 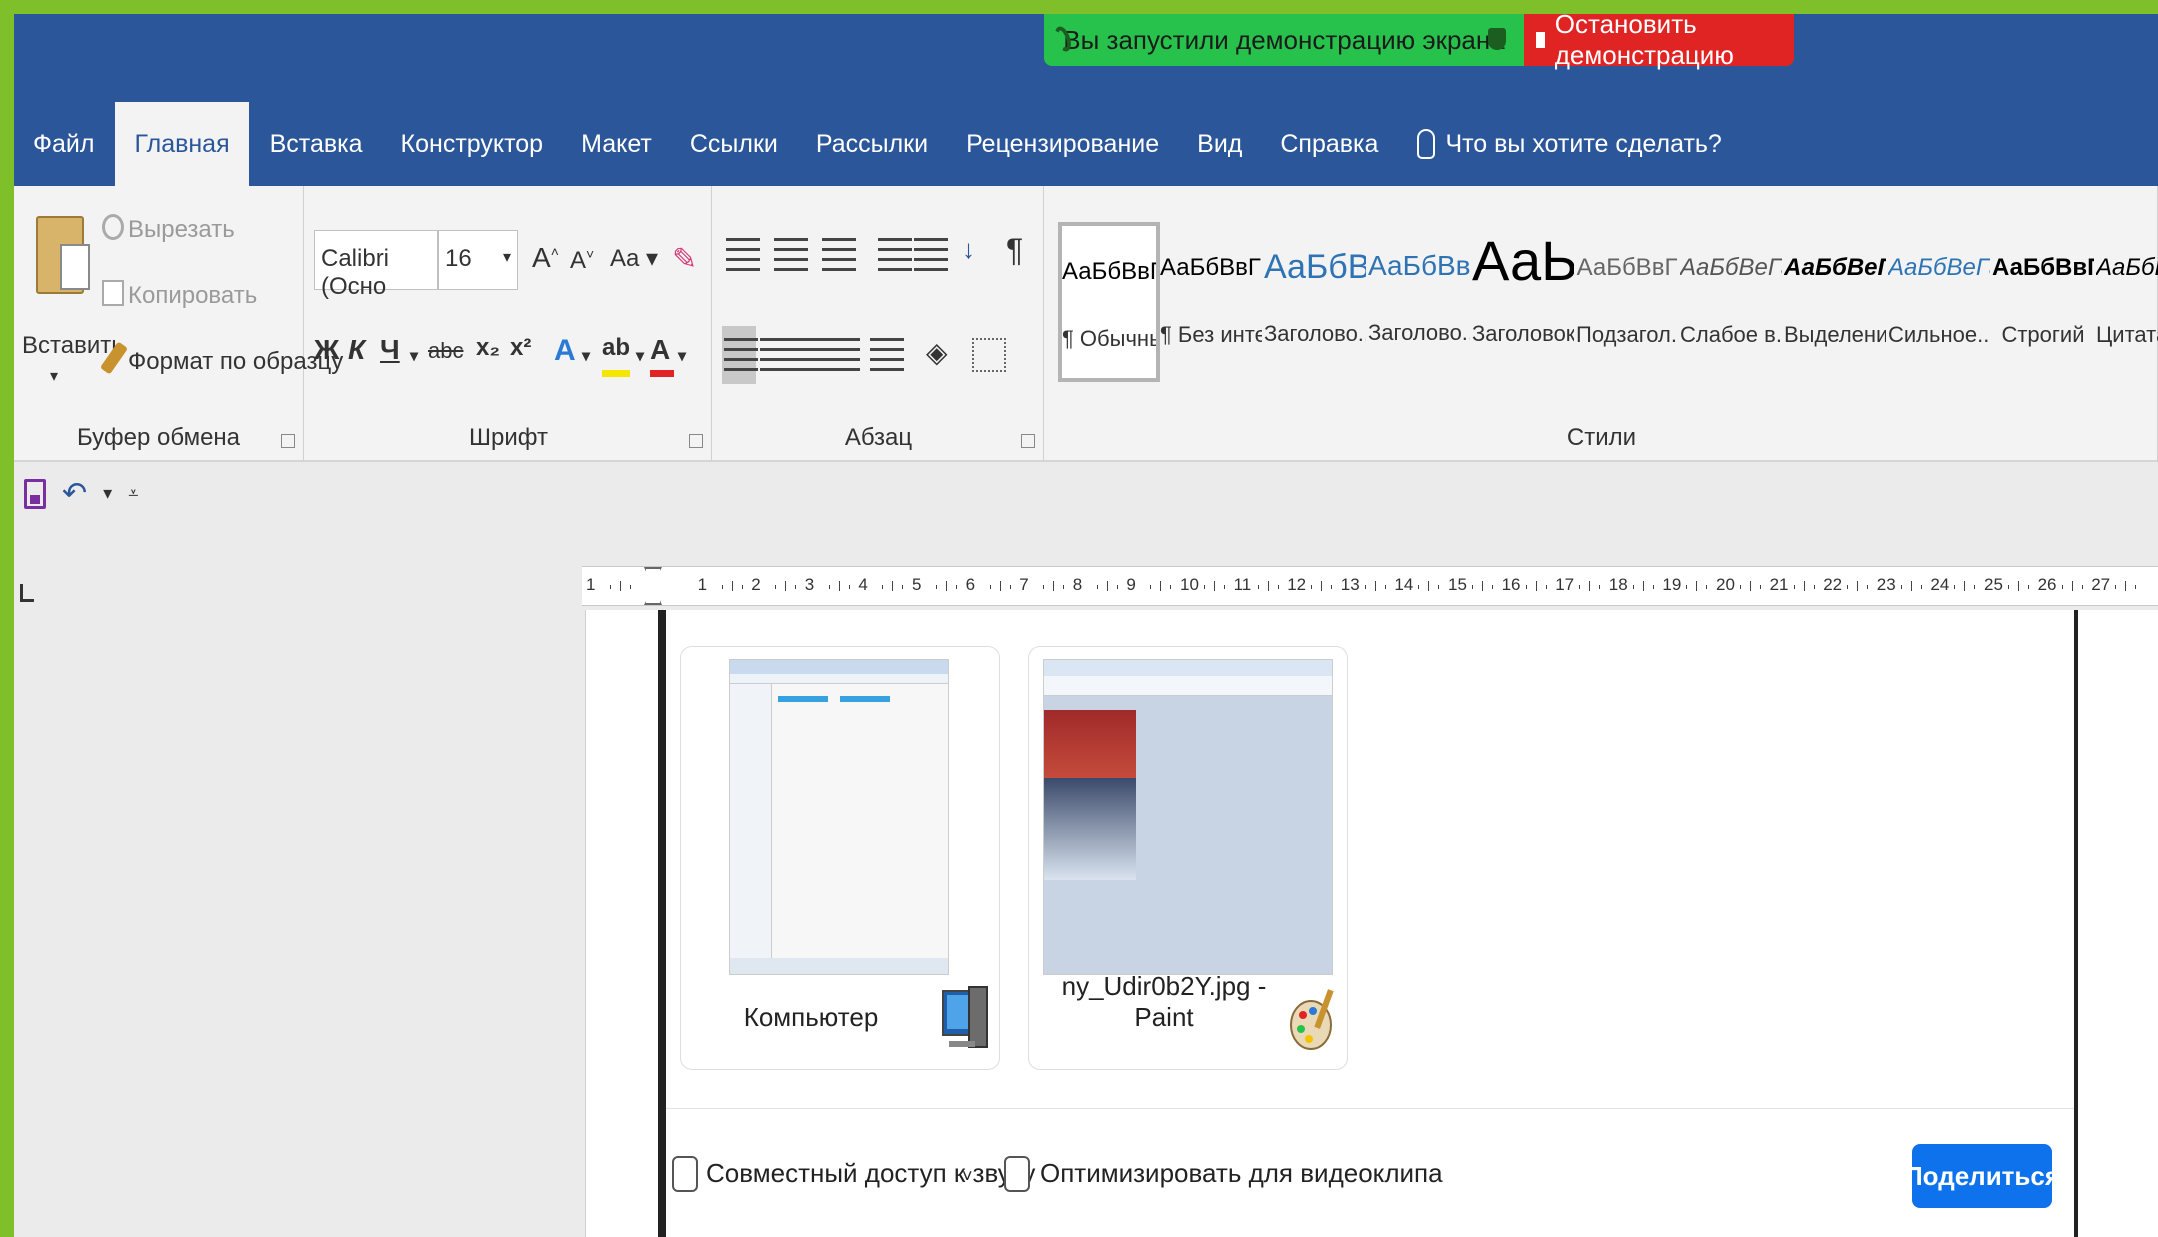 What do you see at coordinates (1583, 143) in the screenshot?
I see `tell-me-text: Что вы хотите сделать?` at bounding box center [1583, 143].